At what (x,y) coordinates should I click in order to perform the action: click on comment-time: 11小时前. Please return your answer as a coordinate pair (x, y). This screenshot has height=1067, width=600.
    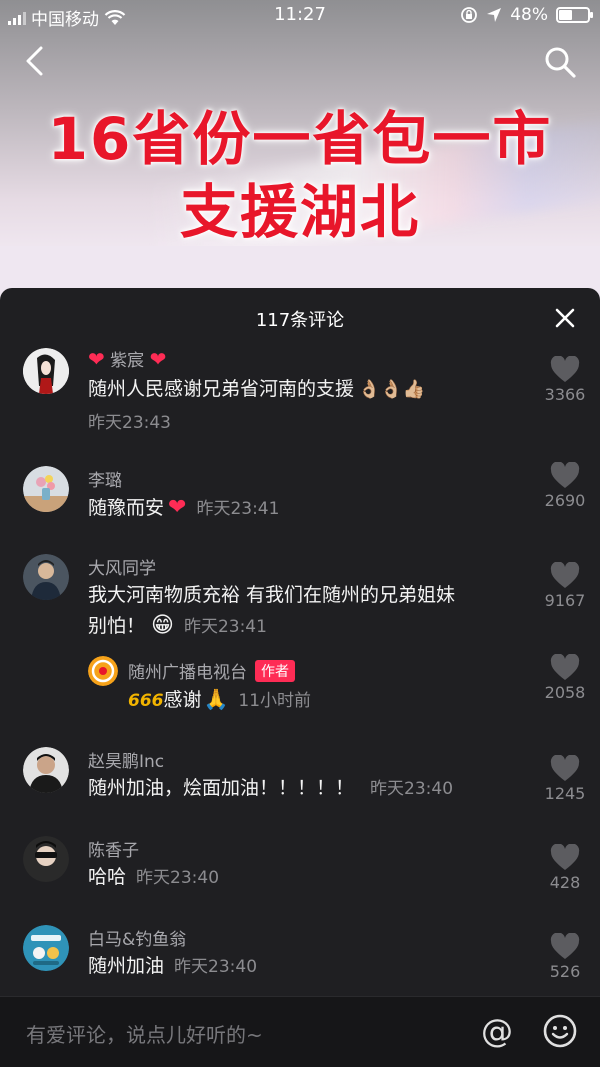
    Looking at the image, I should click on (275, 701).